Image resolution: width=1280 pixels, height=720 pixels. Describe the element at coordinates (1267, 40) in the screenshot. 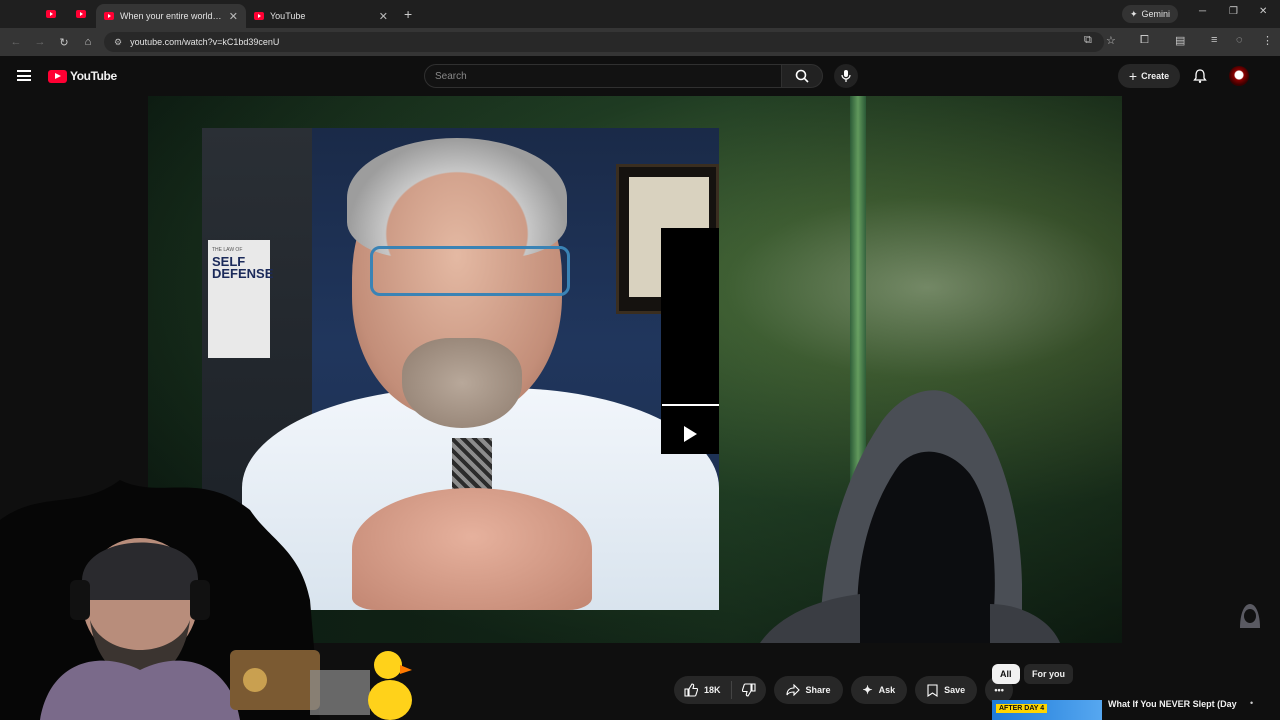

I see `menu-kebab-icon: ⋮` at that location.